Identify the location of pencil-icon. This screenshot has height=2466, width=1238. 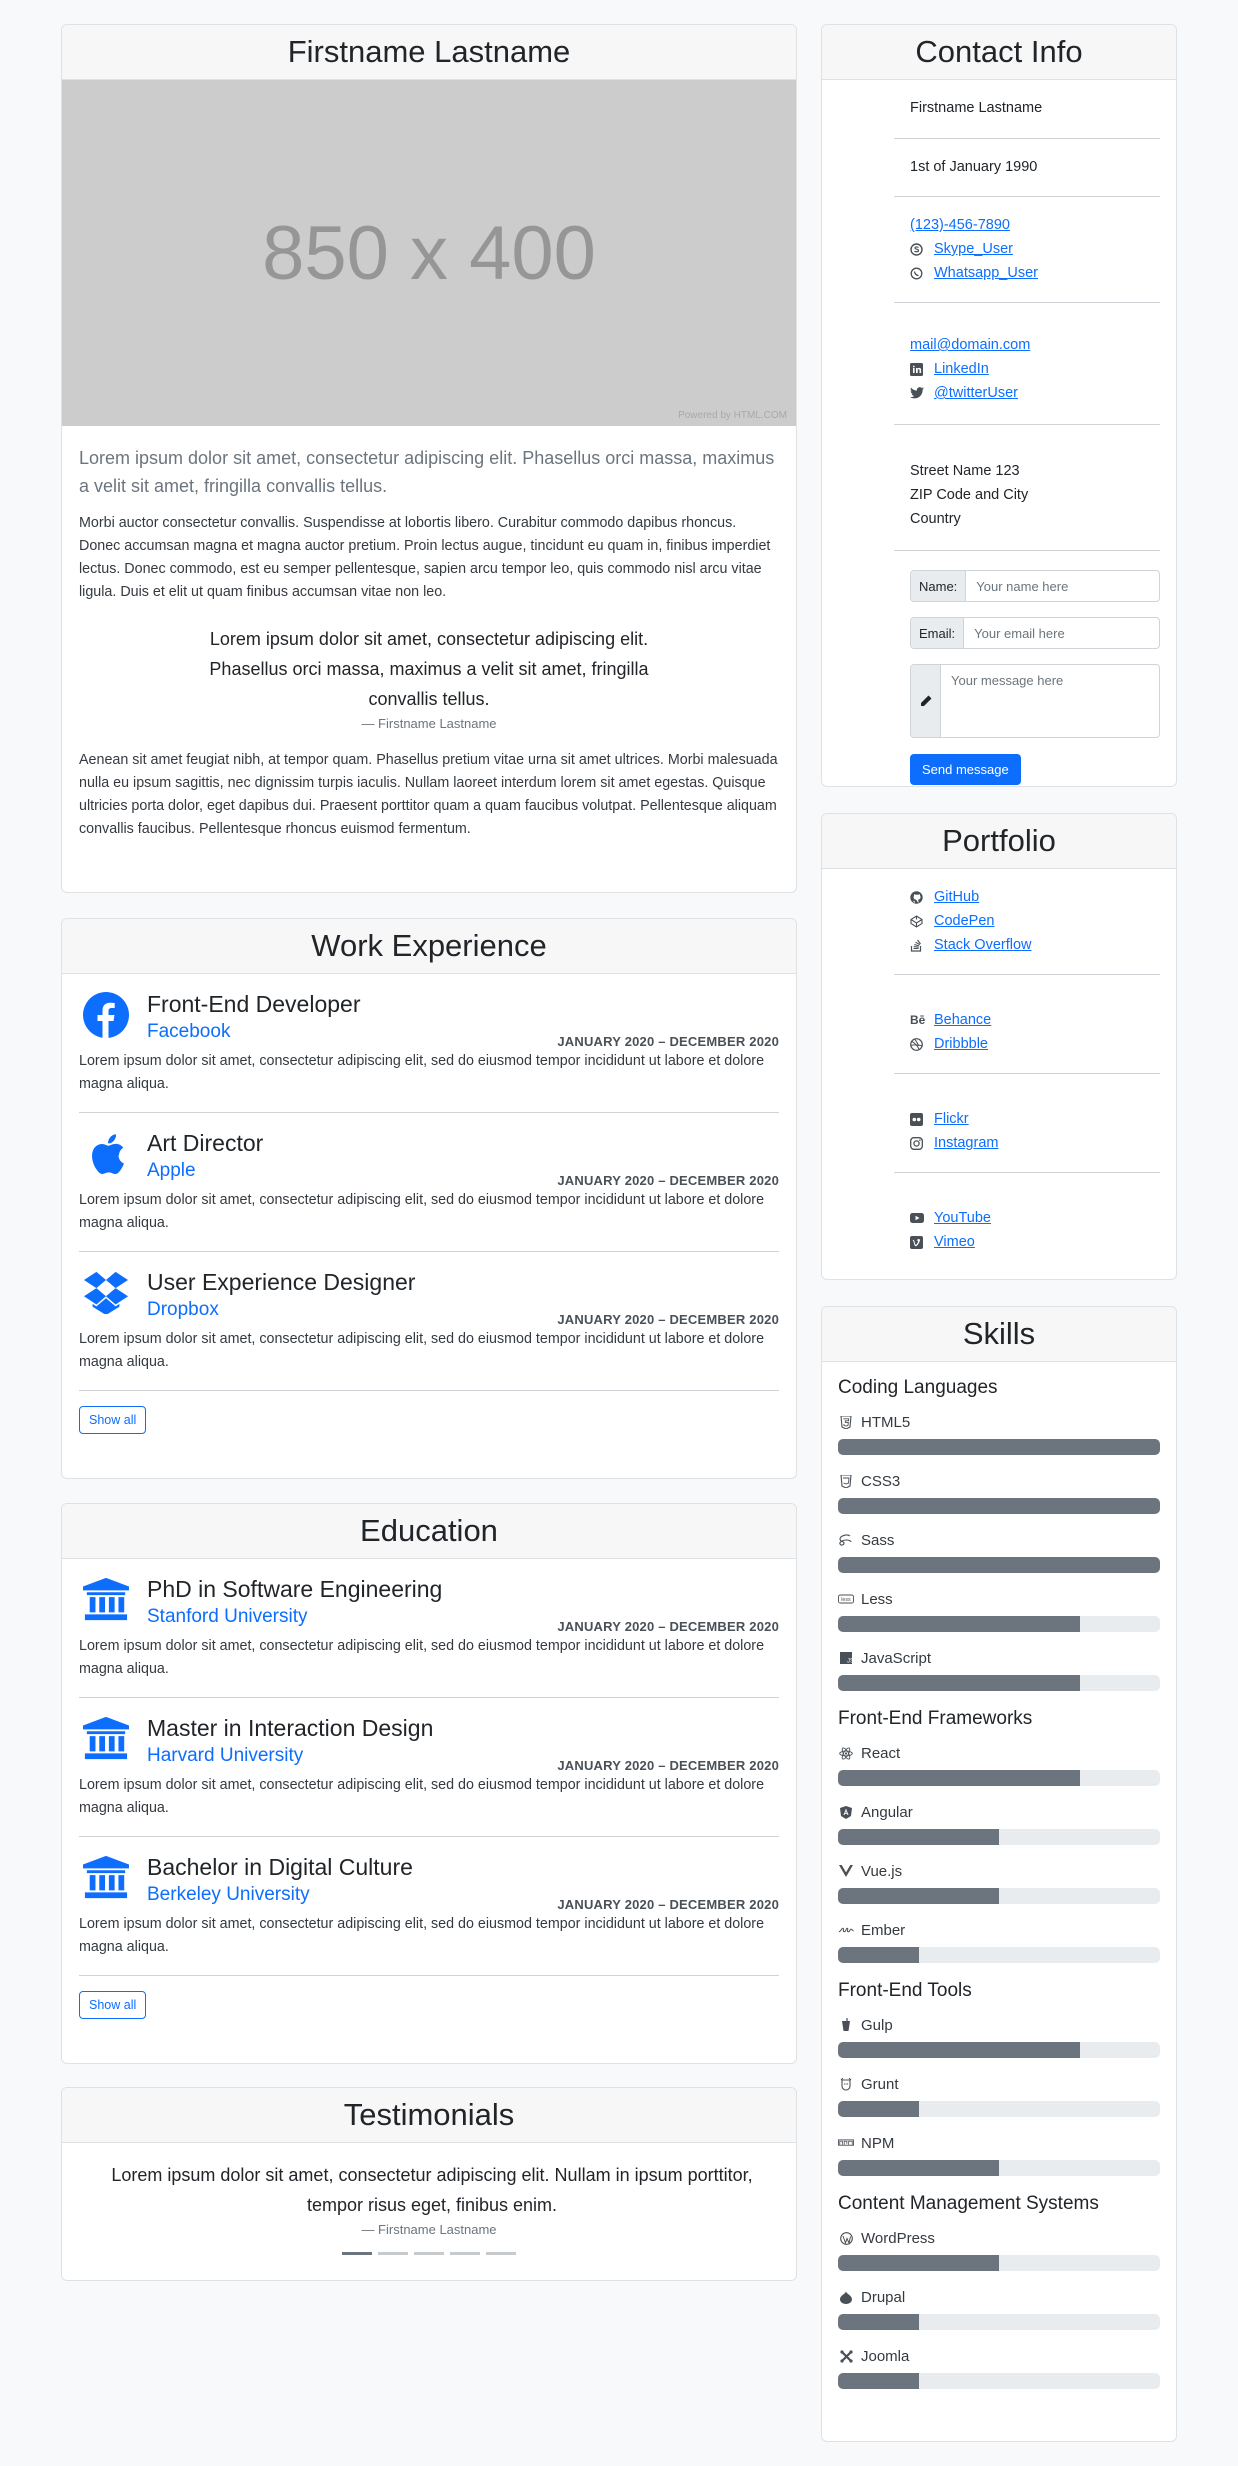
(926, 701).